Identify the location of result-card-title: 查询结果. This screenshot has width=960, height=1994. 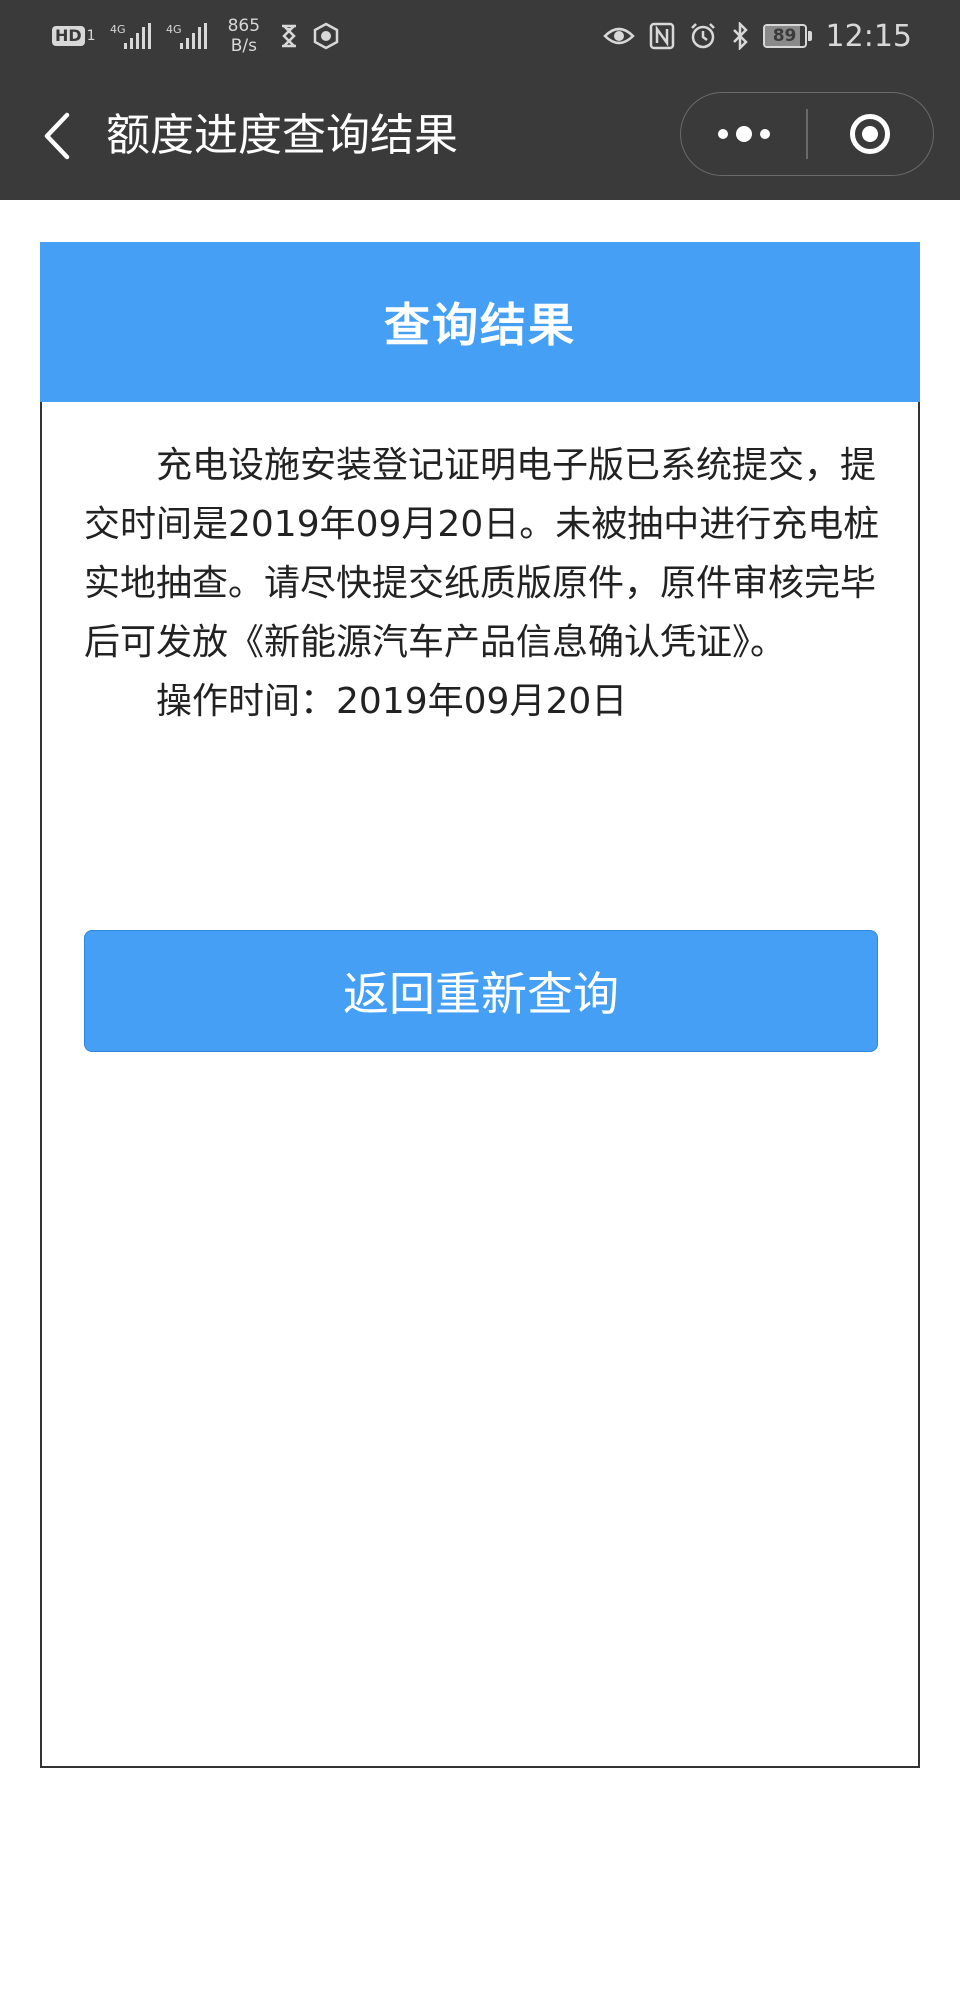
(480, 325).